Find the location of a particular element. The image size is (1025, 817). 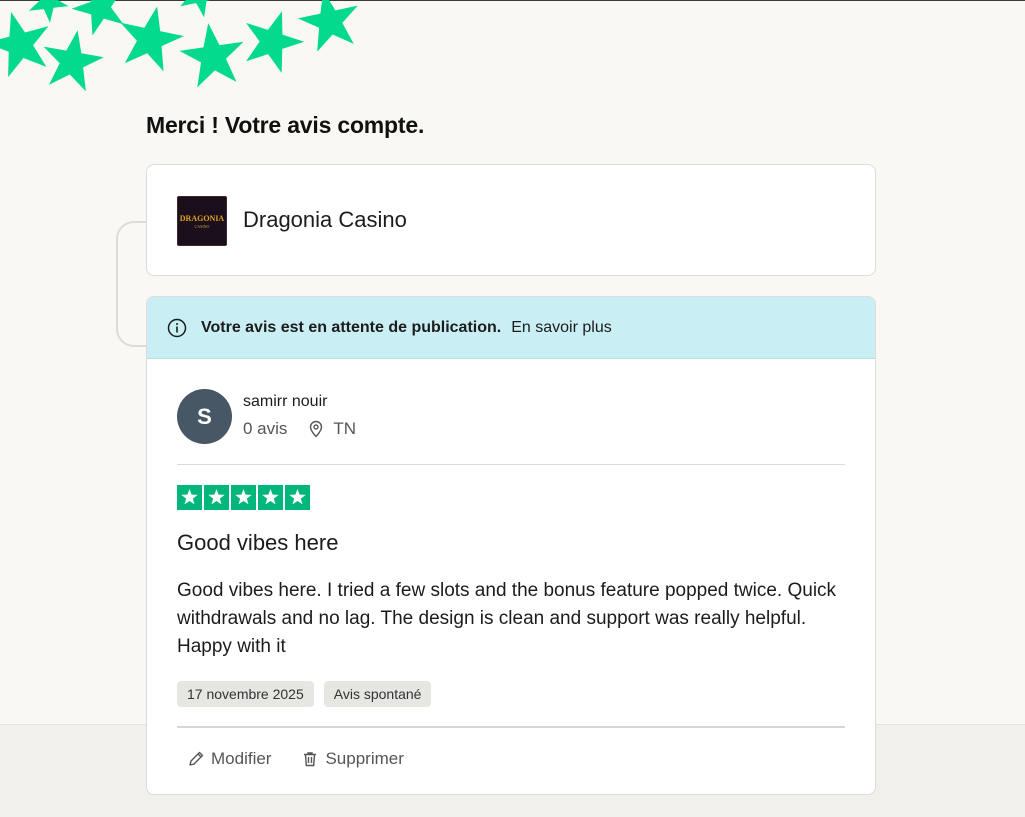

location-pin-icon is located at coordinates (316, 429).